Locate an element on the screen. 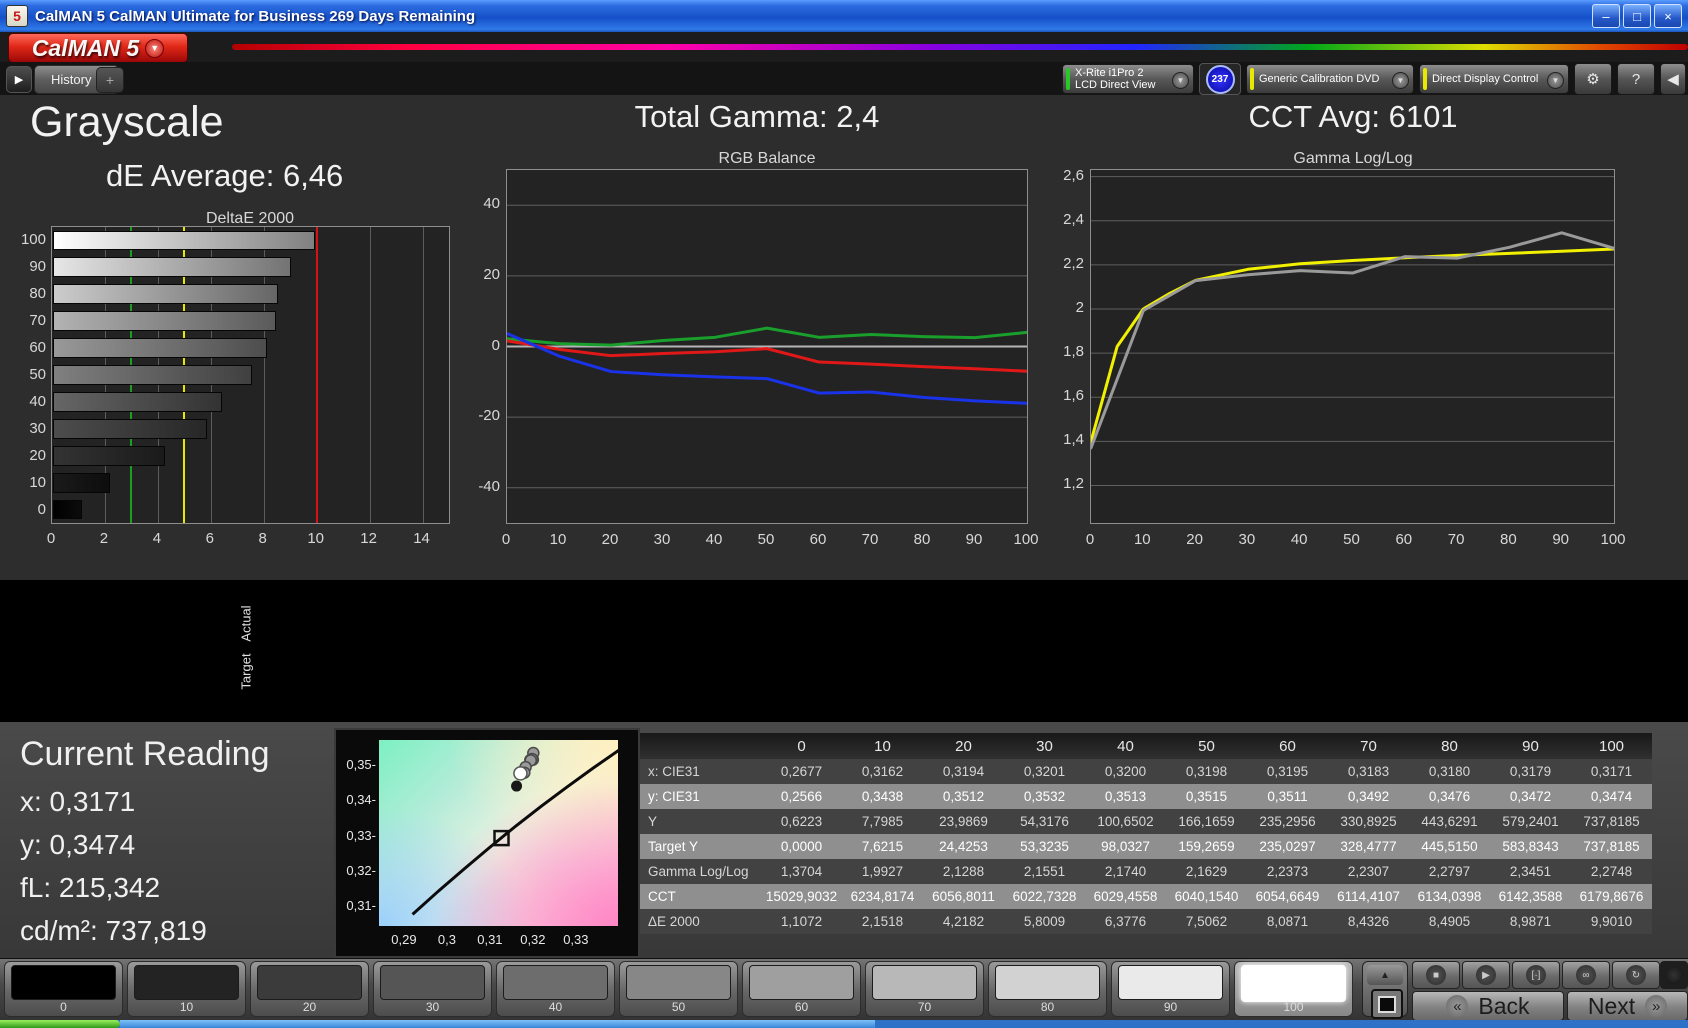  table-cell: 2,2307 is located at coordinates (1368, 871).